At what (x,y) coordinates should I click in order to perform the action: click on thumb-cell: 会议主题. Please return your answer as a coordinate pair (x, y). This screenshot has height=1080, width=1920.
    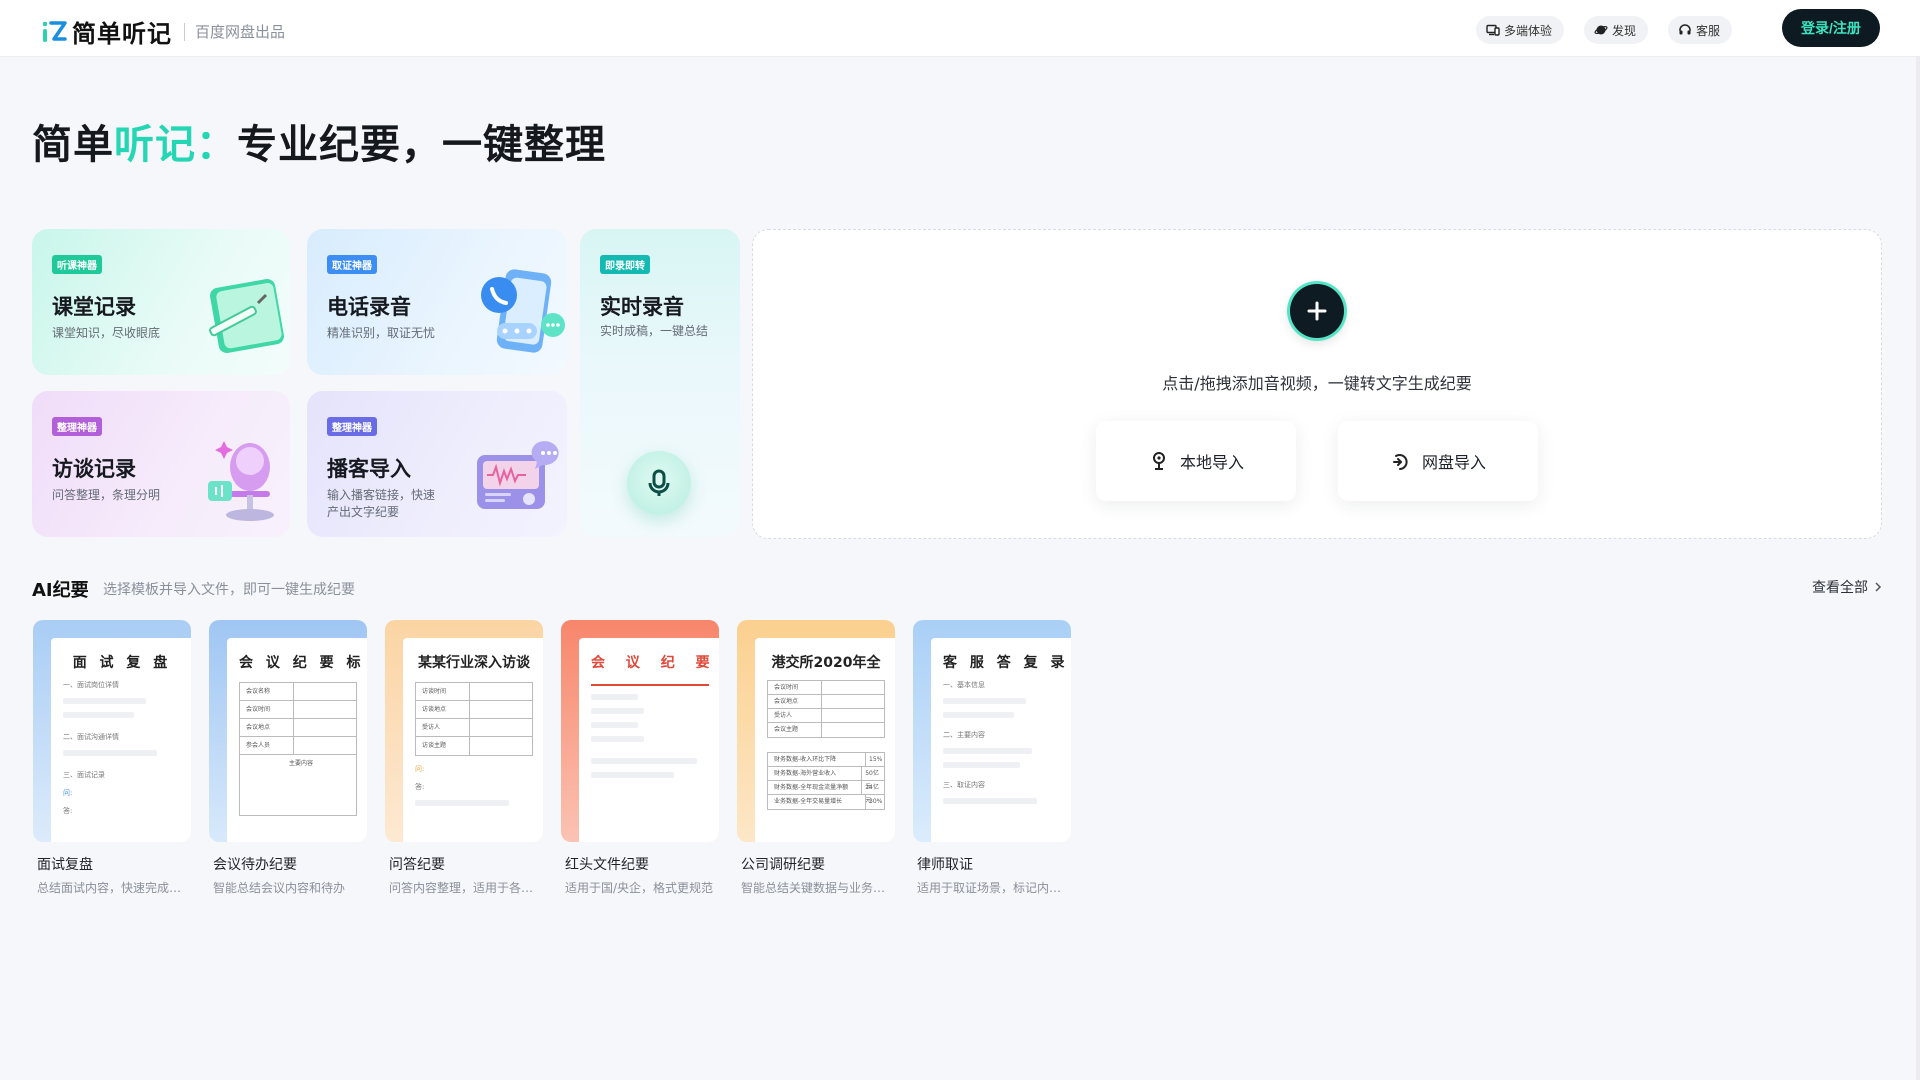
    Looking at the image, I should click on (798, 730).